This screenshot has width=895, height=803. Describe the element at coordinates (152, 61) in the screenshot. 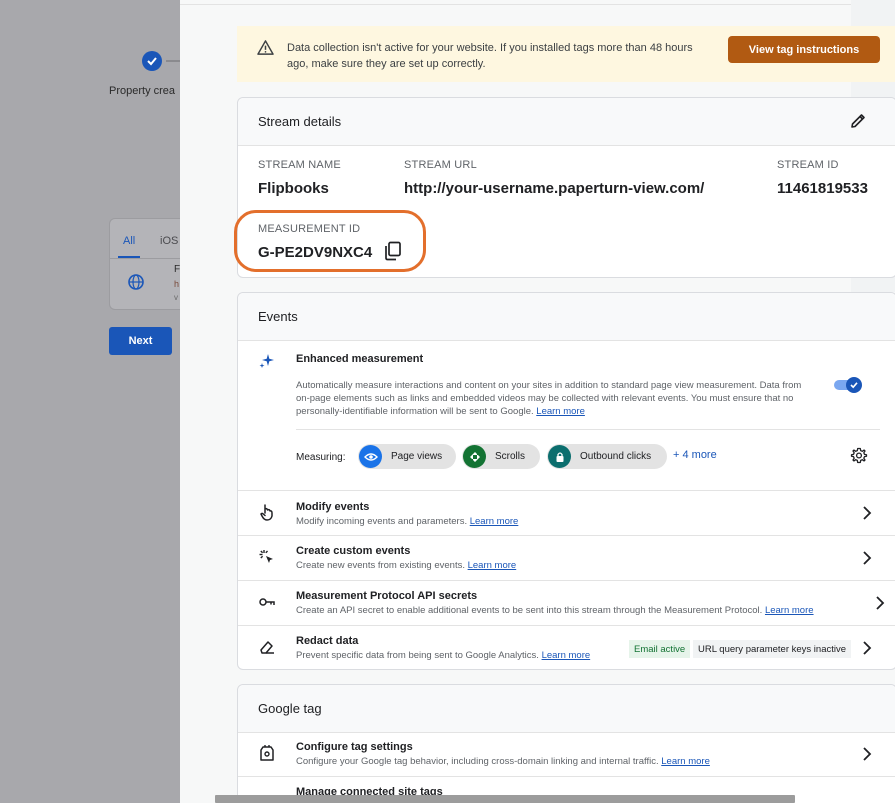

I see `step-complete-icon` at that location.